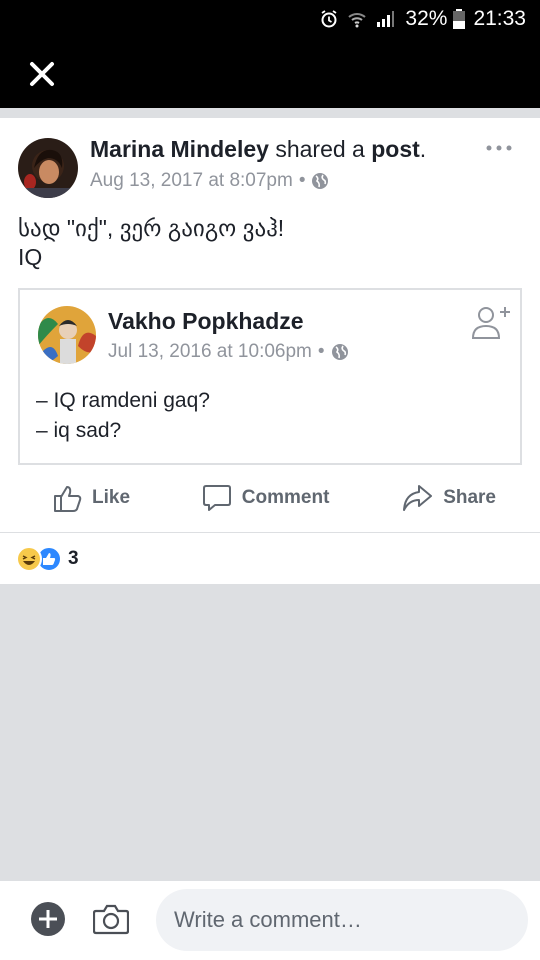 The image size is (540, 960). I want to click on post-meta: Aug 13, 2017 at 8:07pm •, so click(209, 181).